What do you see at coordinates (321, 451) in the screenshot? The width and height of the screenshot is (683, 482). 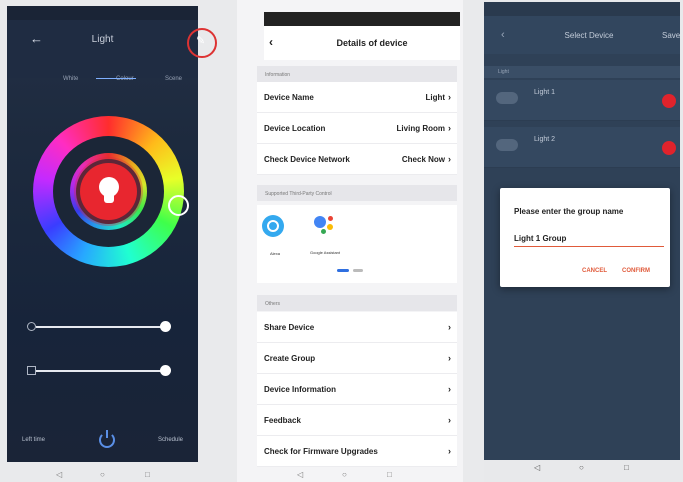 I see `row-label: Check for Firmware Upgrades` at bounding box center [321, 451].